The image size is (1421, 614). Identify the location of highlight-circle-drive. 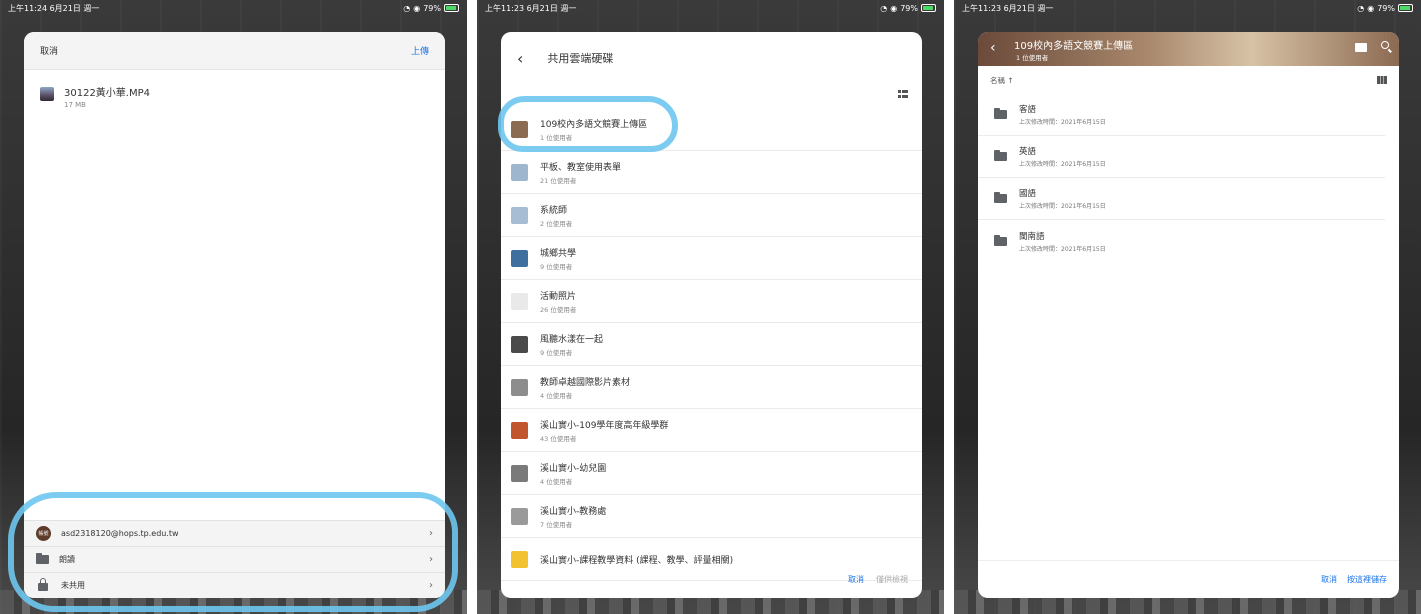
(588, 124).